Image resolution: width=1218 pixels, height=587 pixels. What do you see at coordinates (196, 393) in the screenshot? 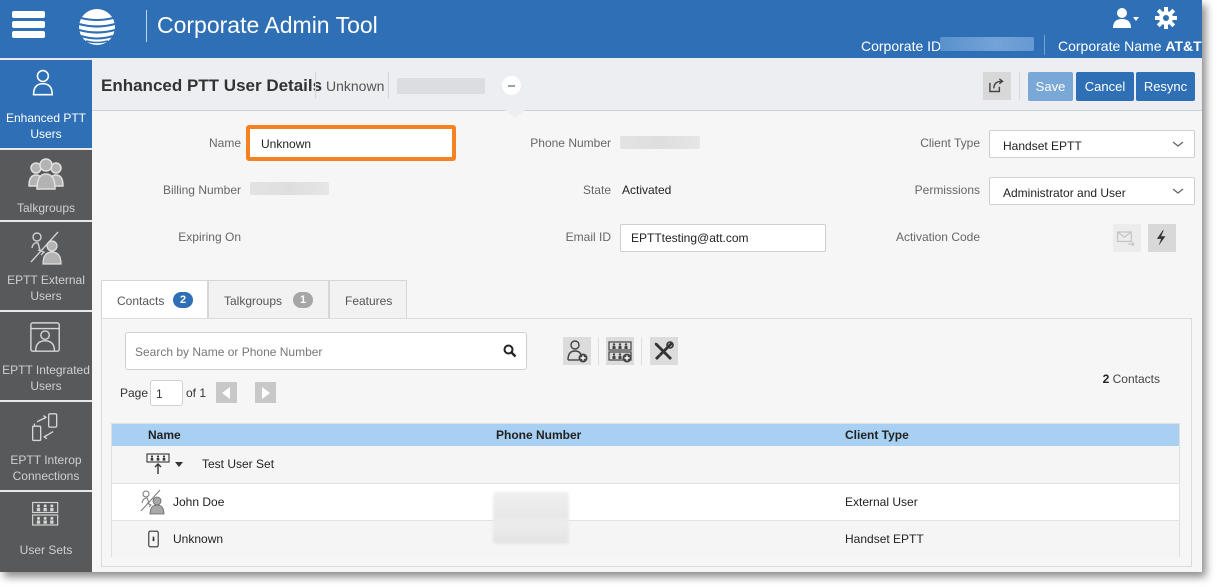
I see `page-total: of 1` at bounding box center [196, 393].